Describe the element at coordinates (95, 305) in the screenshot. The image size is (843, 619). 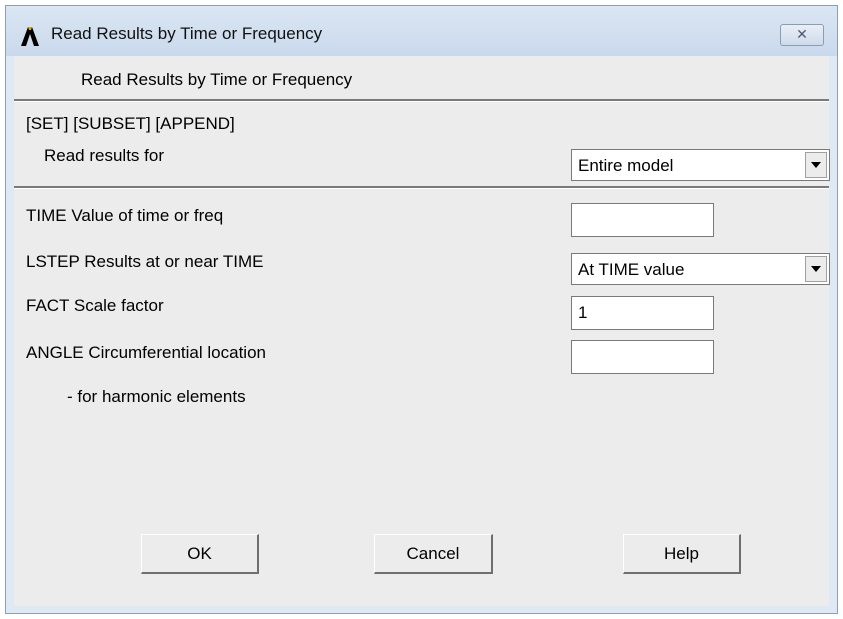
I see `fact-label: FACT Scale factor` at that location.